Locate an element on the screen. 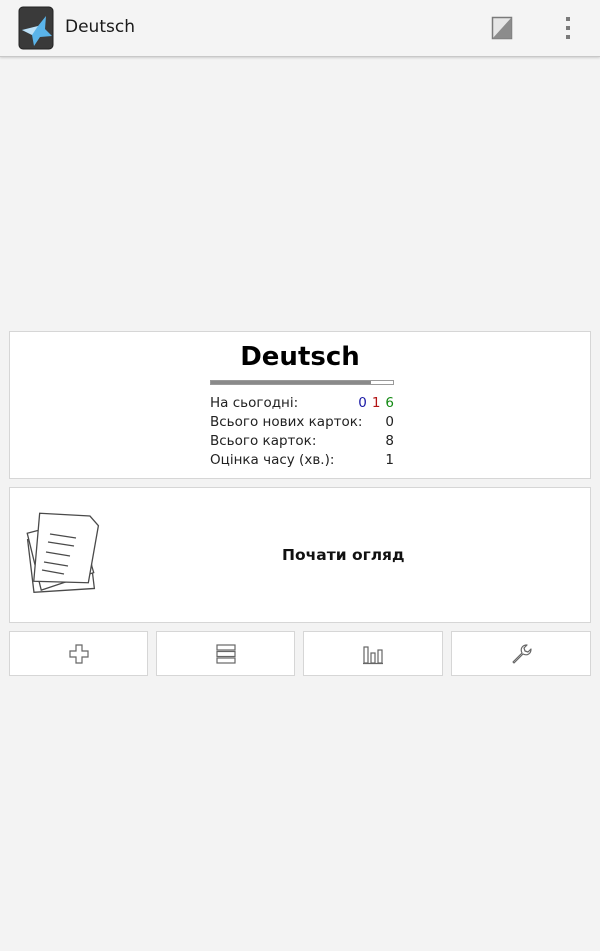 The width and height of the screenshot is (600, 951). stat-label: На сьогодні: is located at coordinates (254, 402).